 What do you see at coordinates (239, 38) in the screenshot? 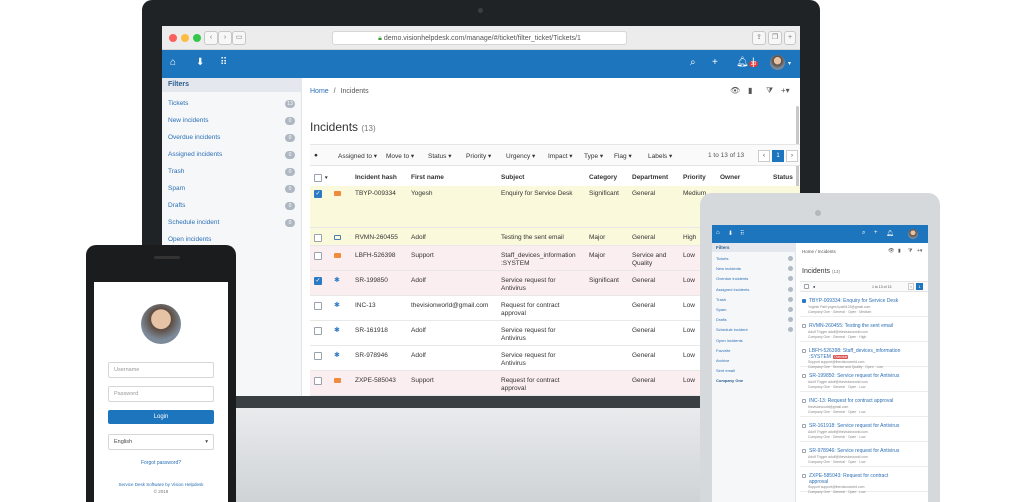
I see `sidebar-toggle-icon: ▭` at bounding box center [239, 38].